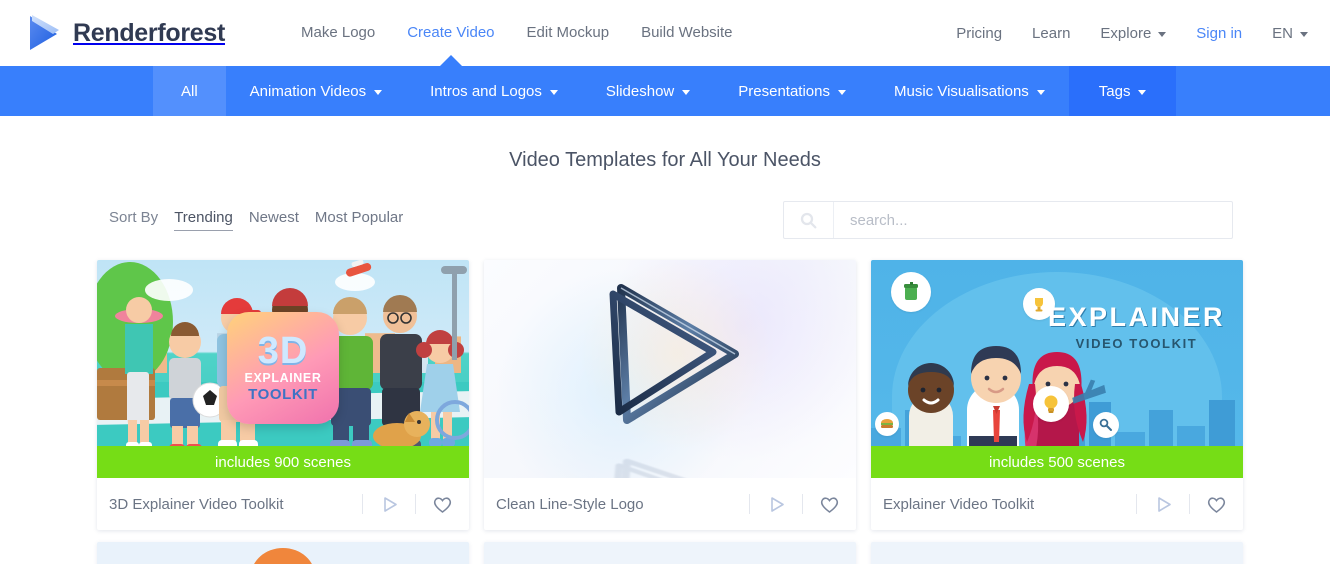 The image size is (1330, 564). I want to click on category-music-visualisations: Music Visualisations, so click(969, 91).